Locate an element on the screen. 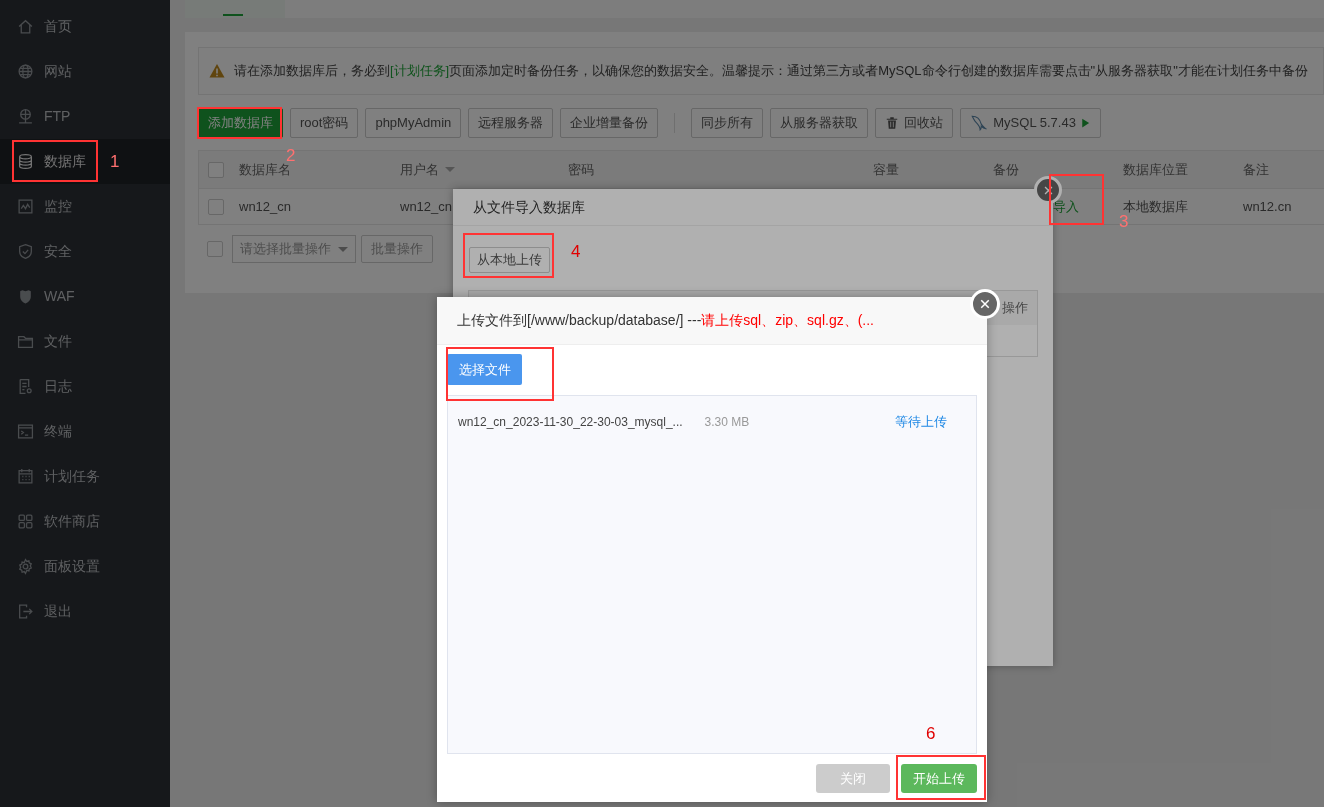 The width and height of the screenshot is (1324, 807). chart-icon is located at coordinates (25, 206).